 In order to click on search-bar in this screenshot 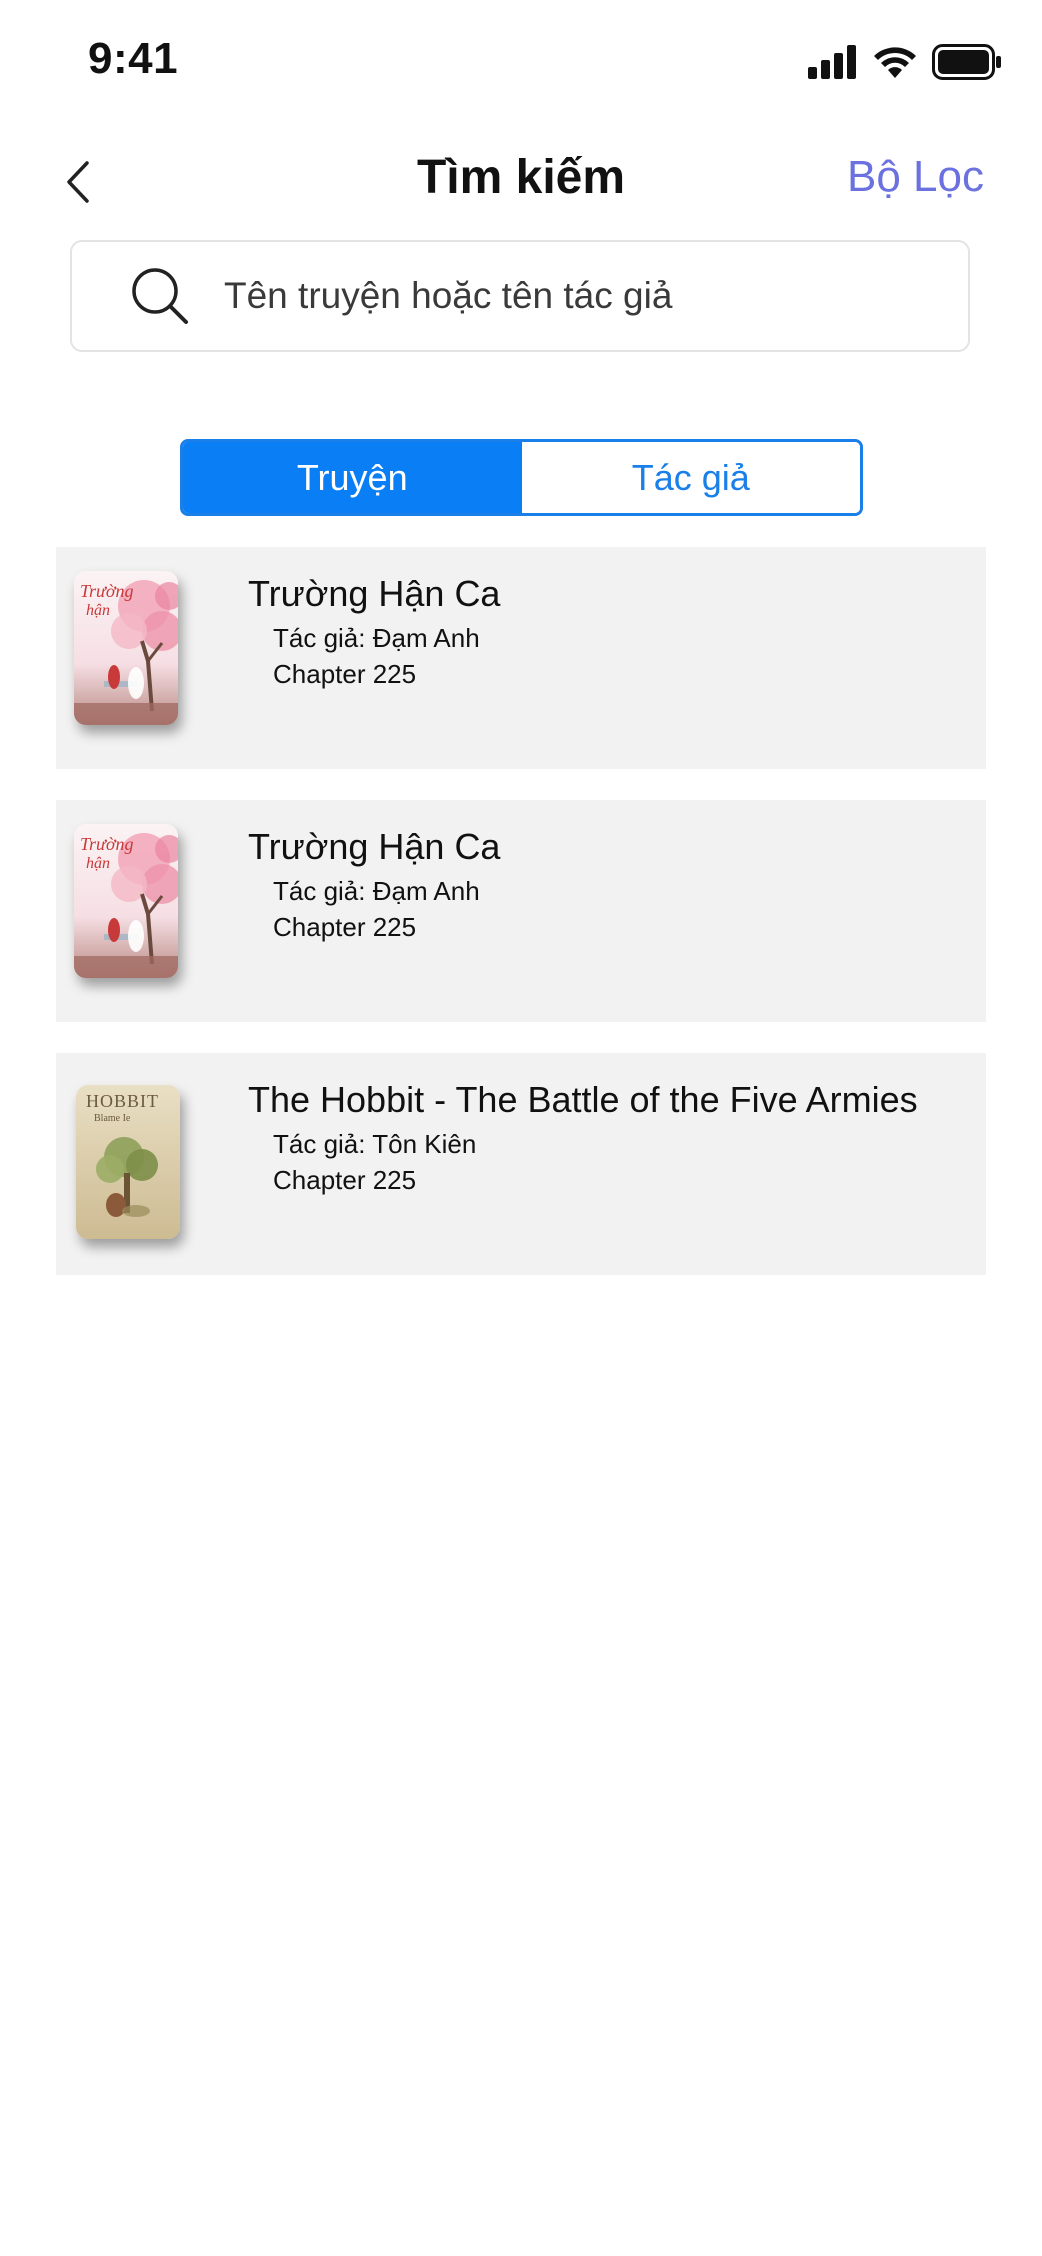, I will do `click(520, 296)`.